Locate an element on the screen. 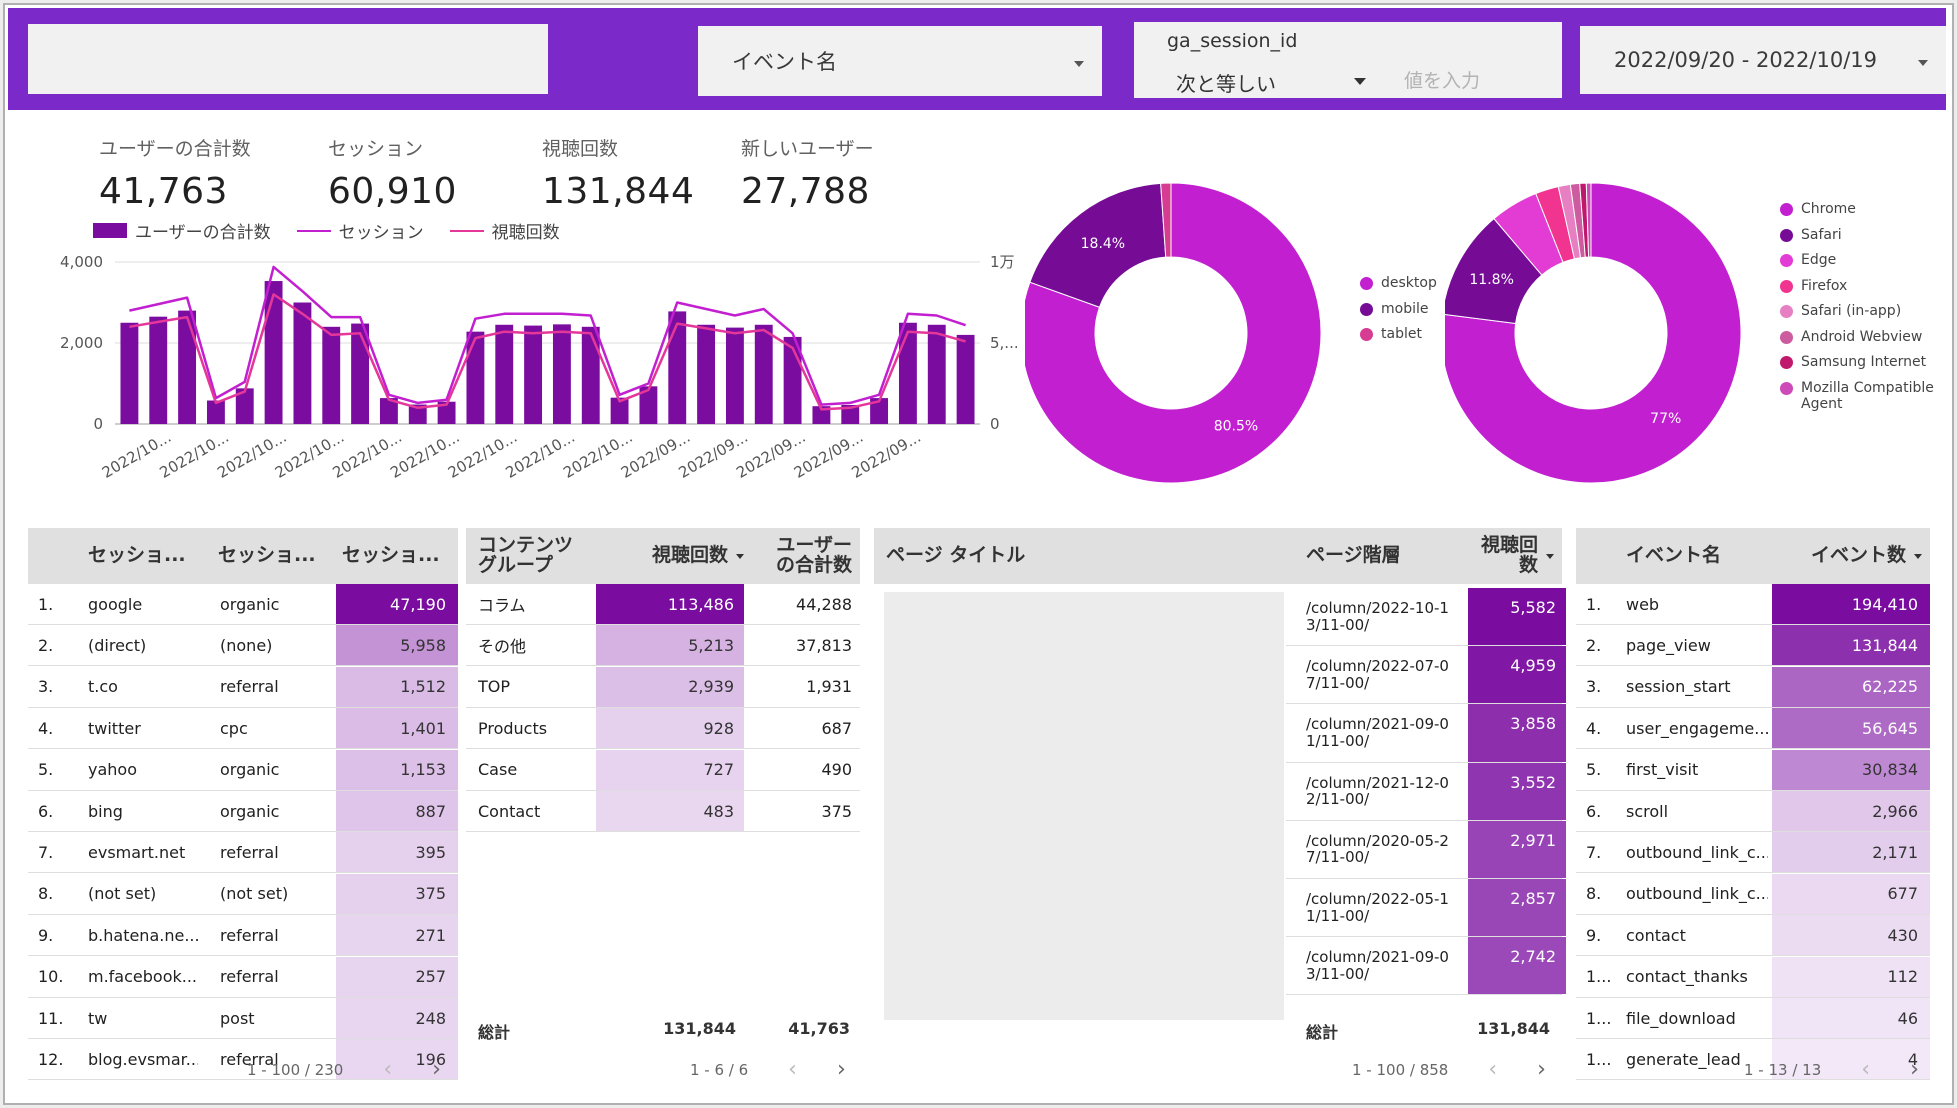 Image resolution: width=1957 pixels, height=1108 pixels. browser-pie-chart: 77% 11.8% is located at coordinates (1593, 333).